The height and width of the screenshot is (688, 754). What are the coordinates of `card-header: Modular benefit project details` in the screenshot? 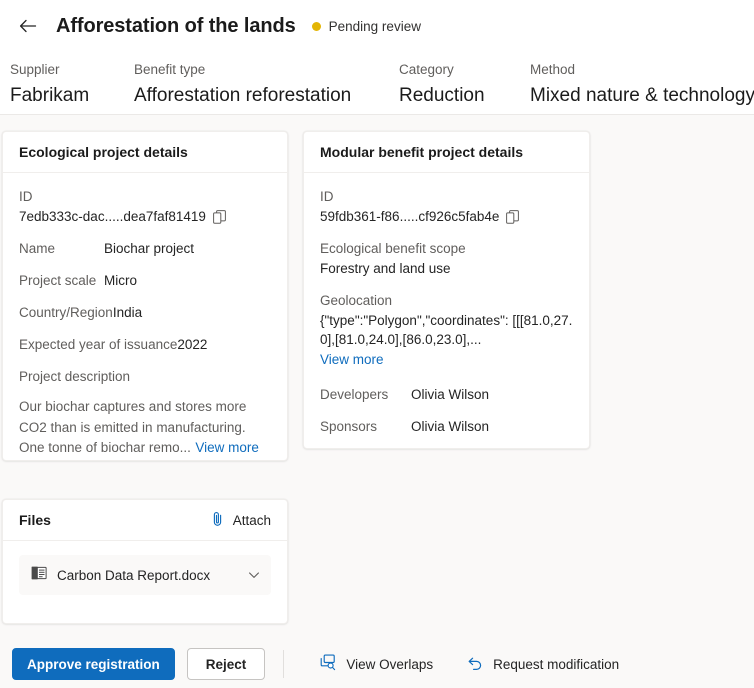 It's located at (446, 152).